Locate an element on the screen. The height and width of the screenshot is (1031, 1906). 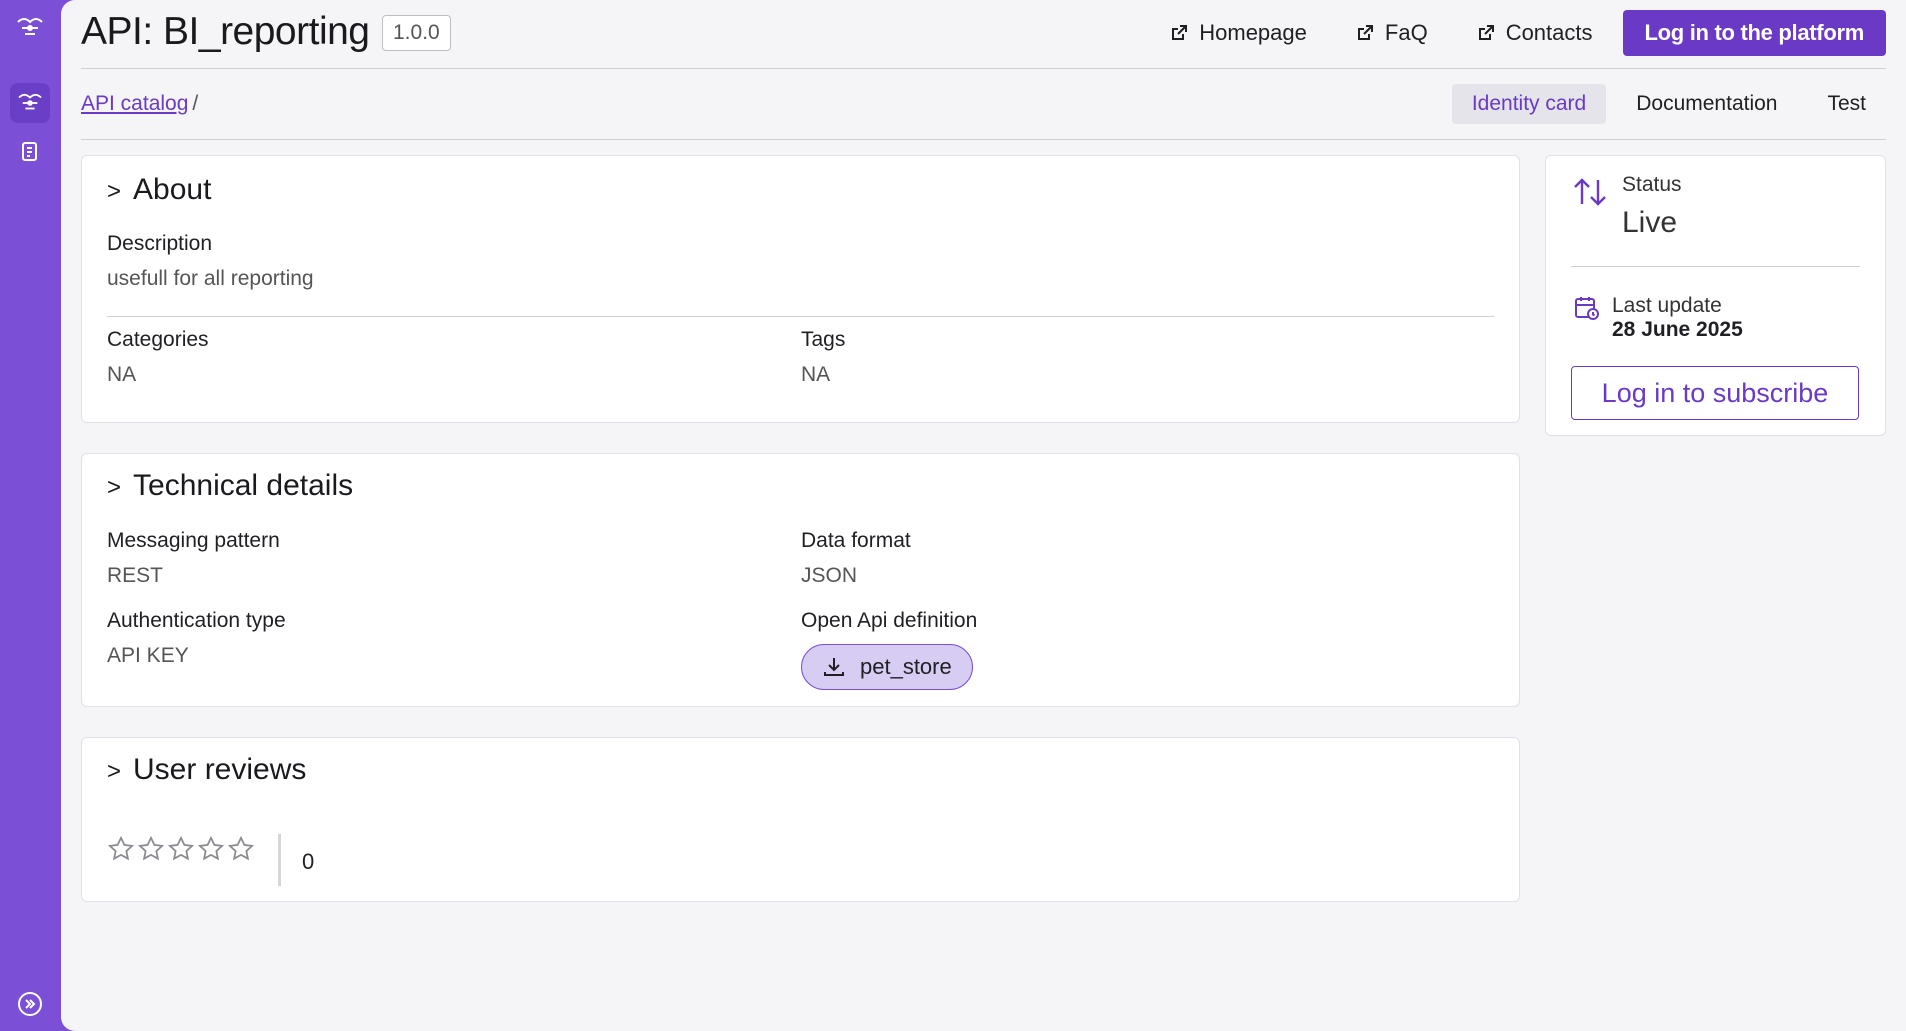
tab-identity-card: Identity card is located at coordinates (1529, 104).